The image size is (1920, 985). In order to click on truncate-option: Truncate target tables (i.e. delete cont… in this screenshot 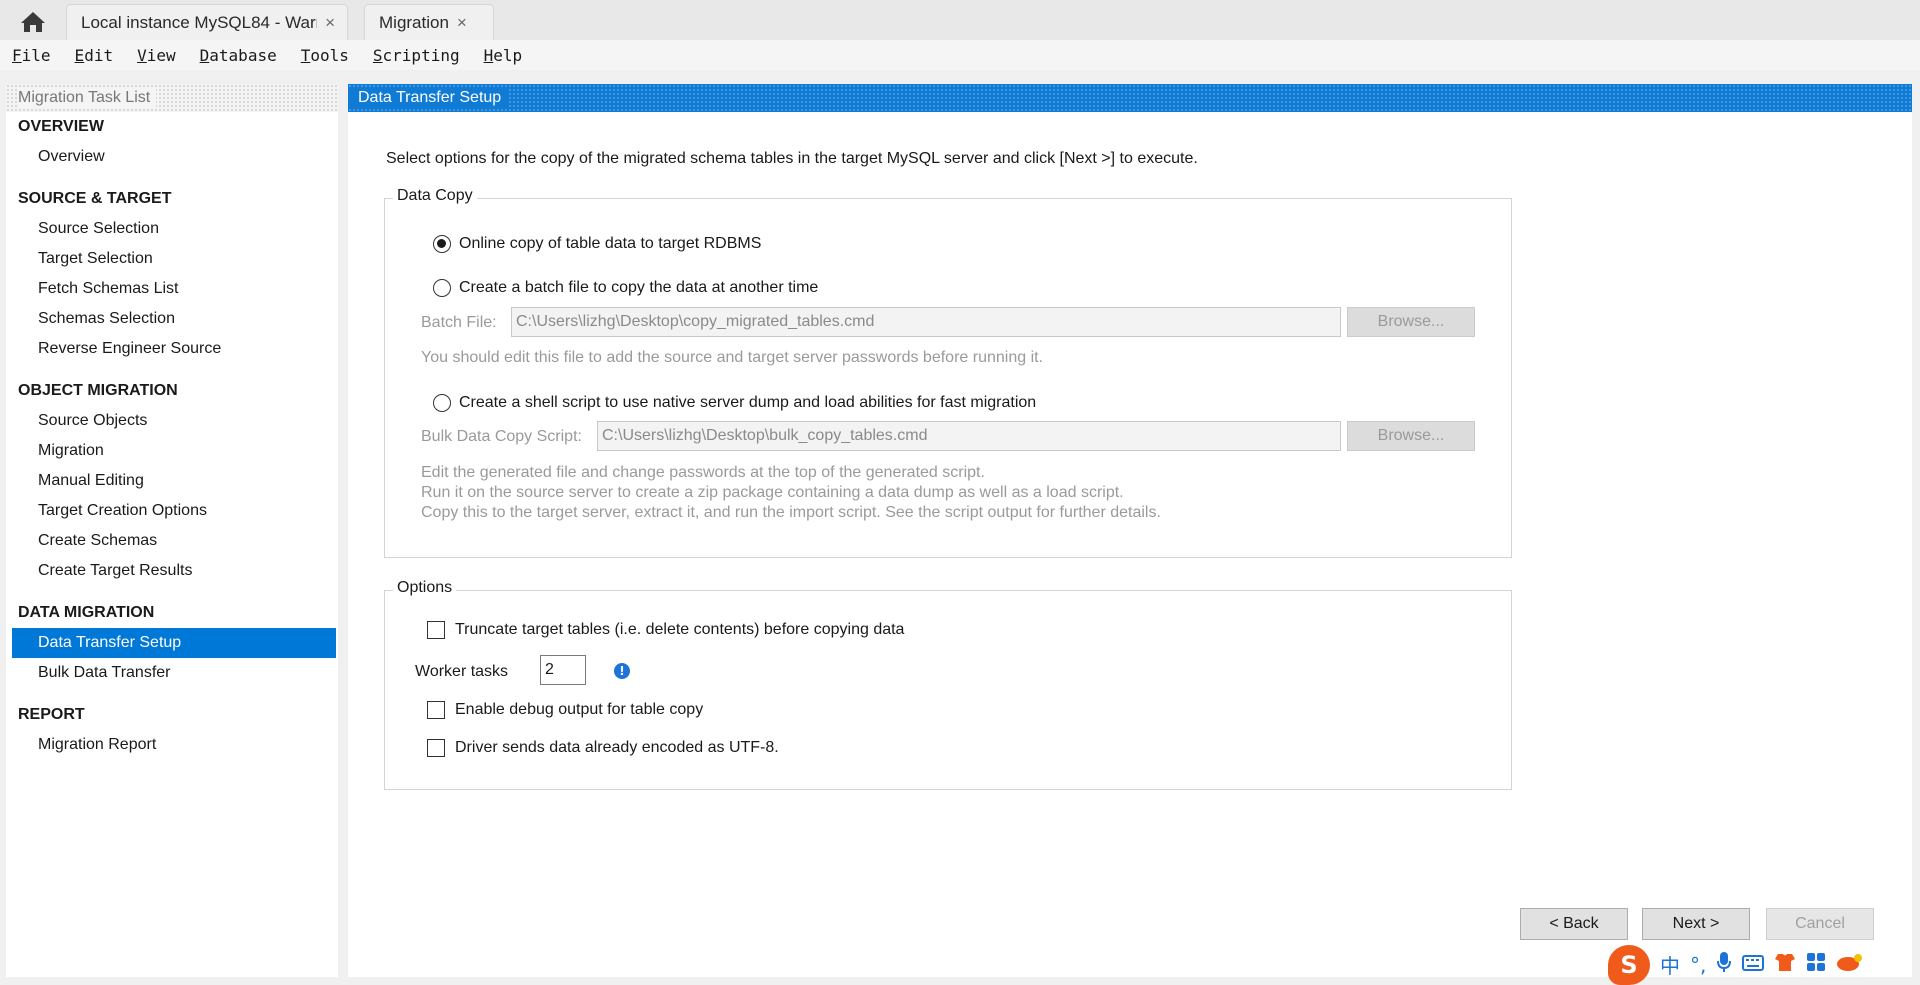, I will do `click(665, 630)`.